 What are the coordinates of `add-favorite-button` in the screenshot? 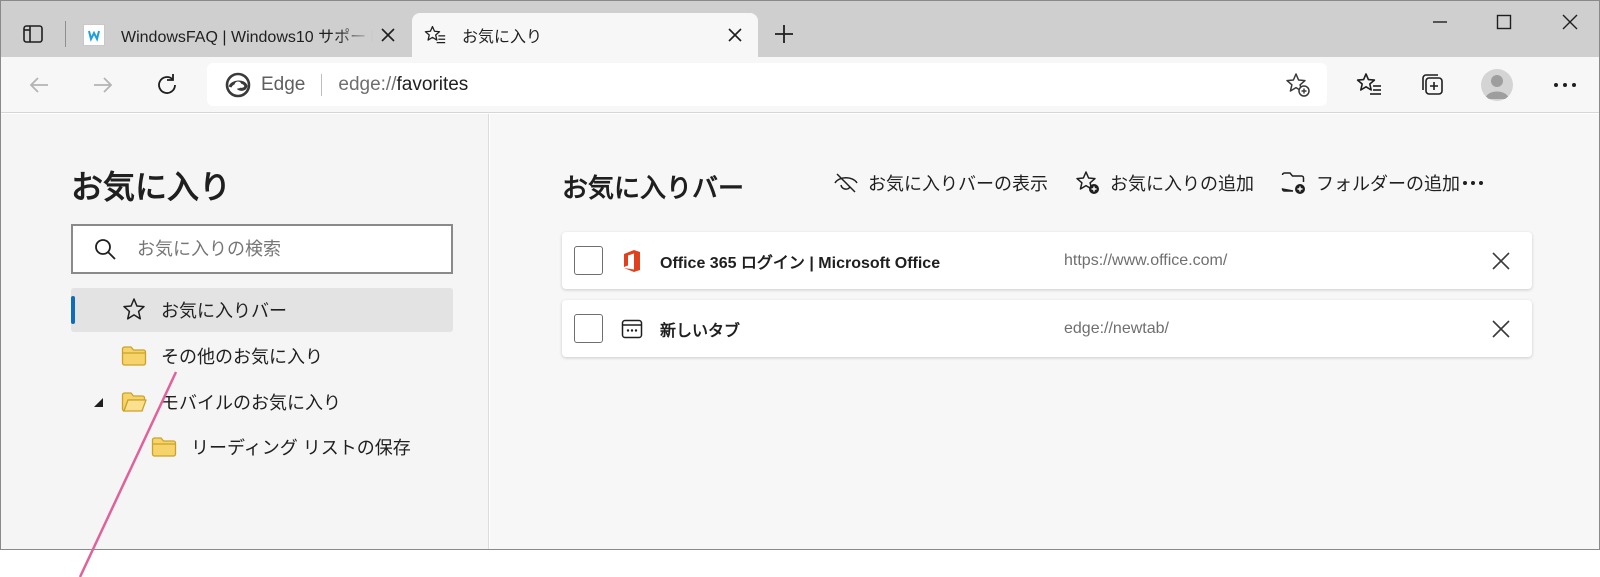 It's located at (1298, 85).